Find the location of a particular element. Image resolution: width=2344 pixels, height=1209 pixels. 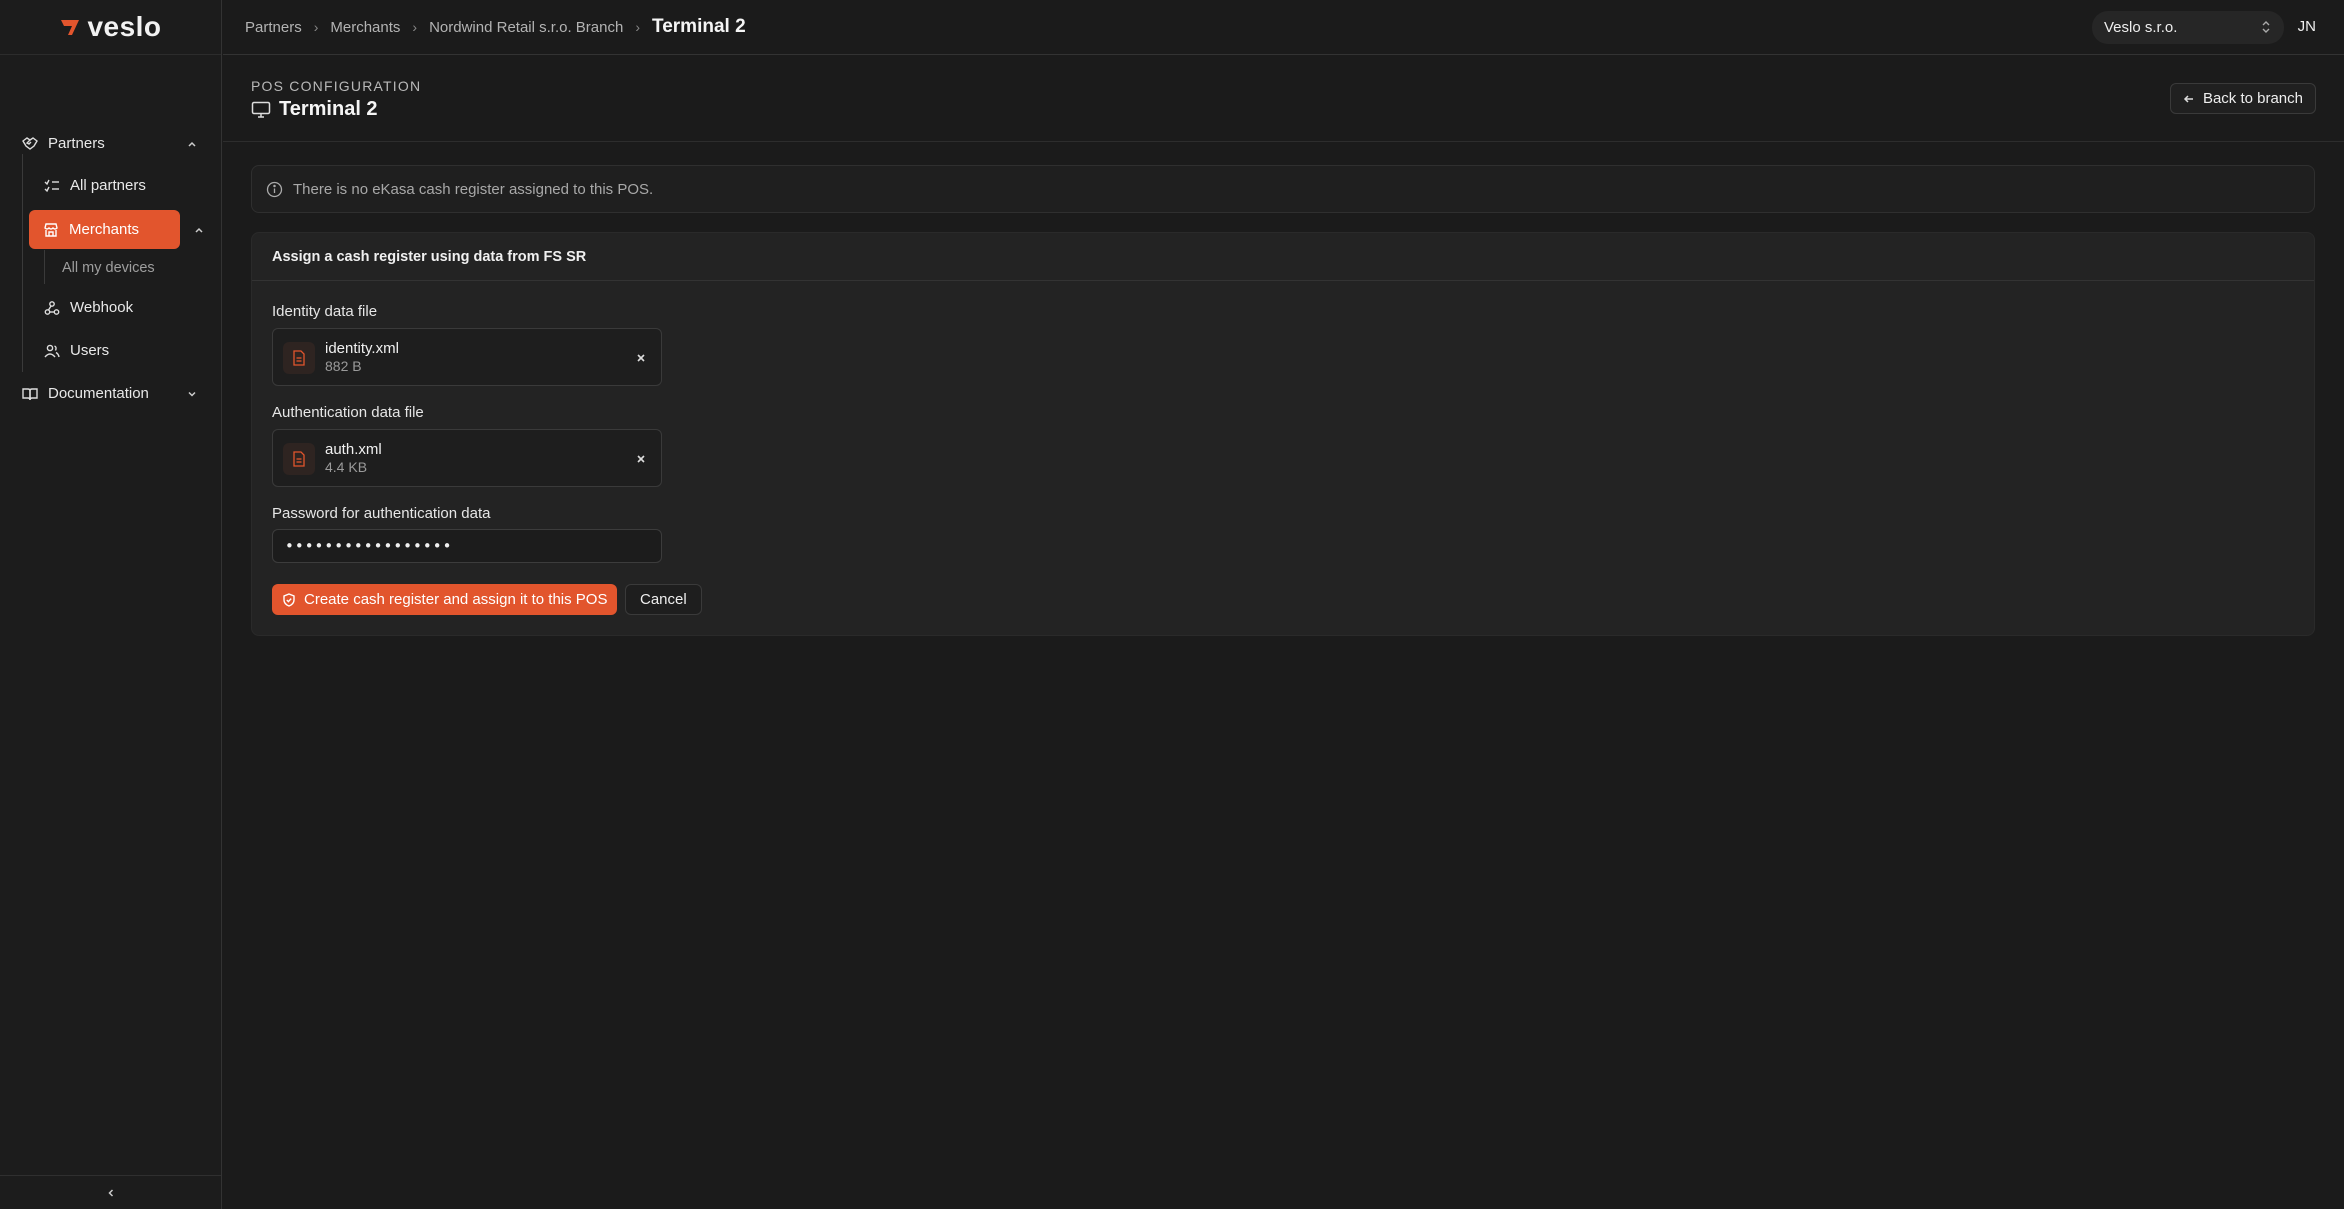

organization-select: Veslo s.r.o. is located at coordinates (2188, 27).